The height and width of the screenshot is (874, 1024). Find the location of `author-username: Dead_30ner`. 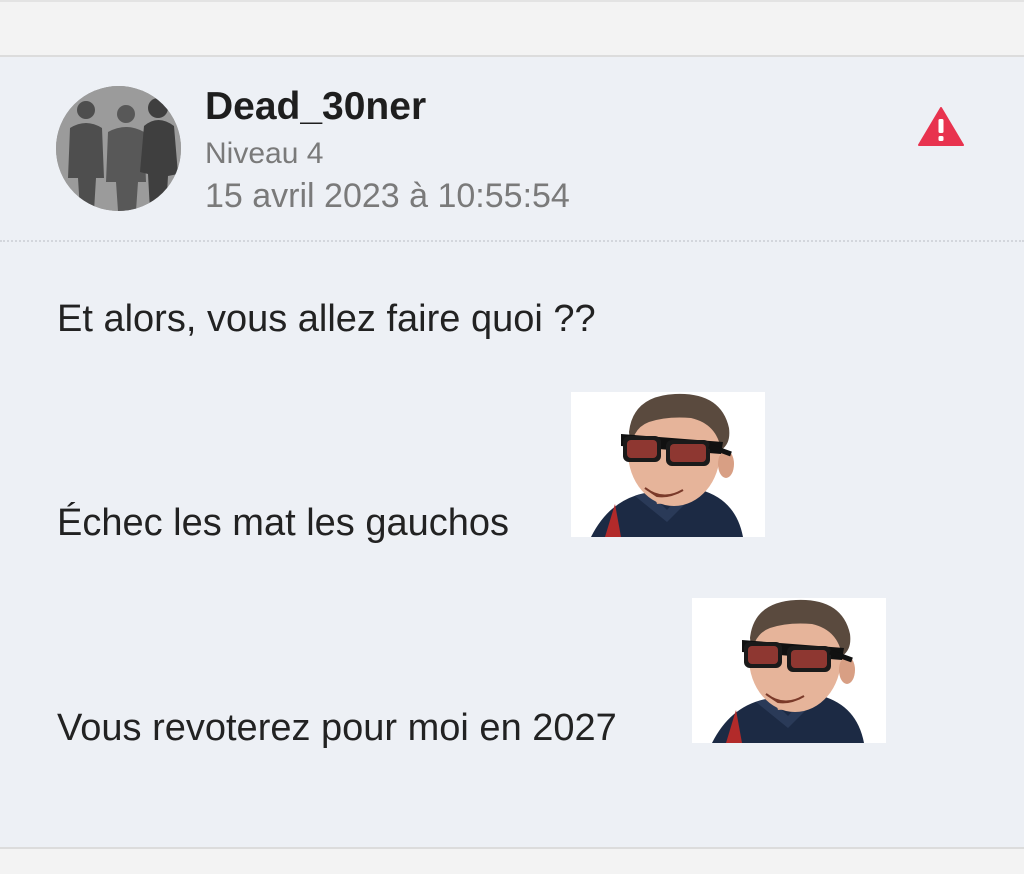

author-username: Dead_30ner is located at coordinates (315, 107).